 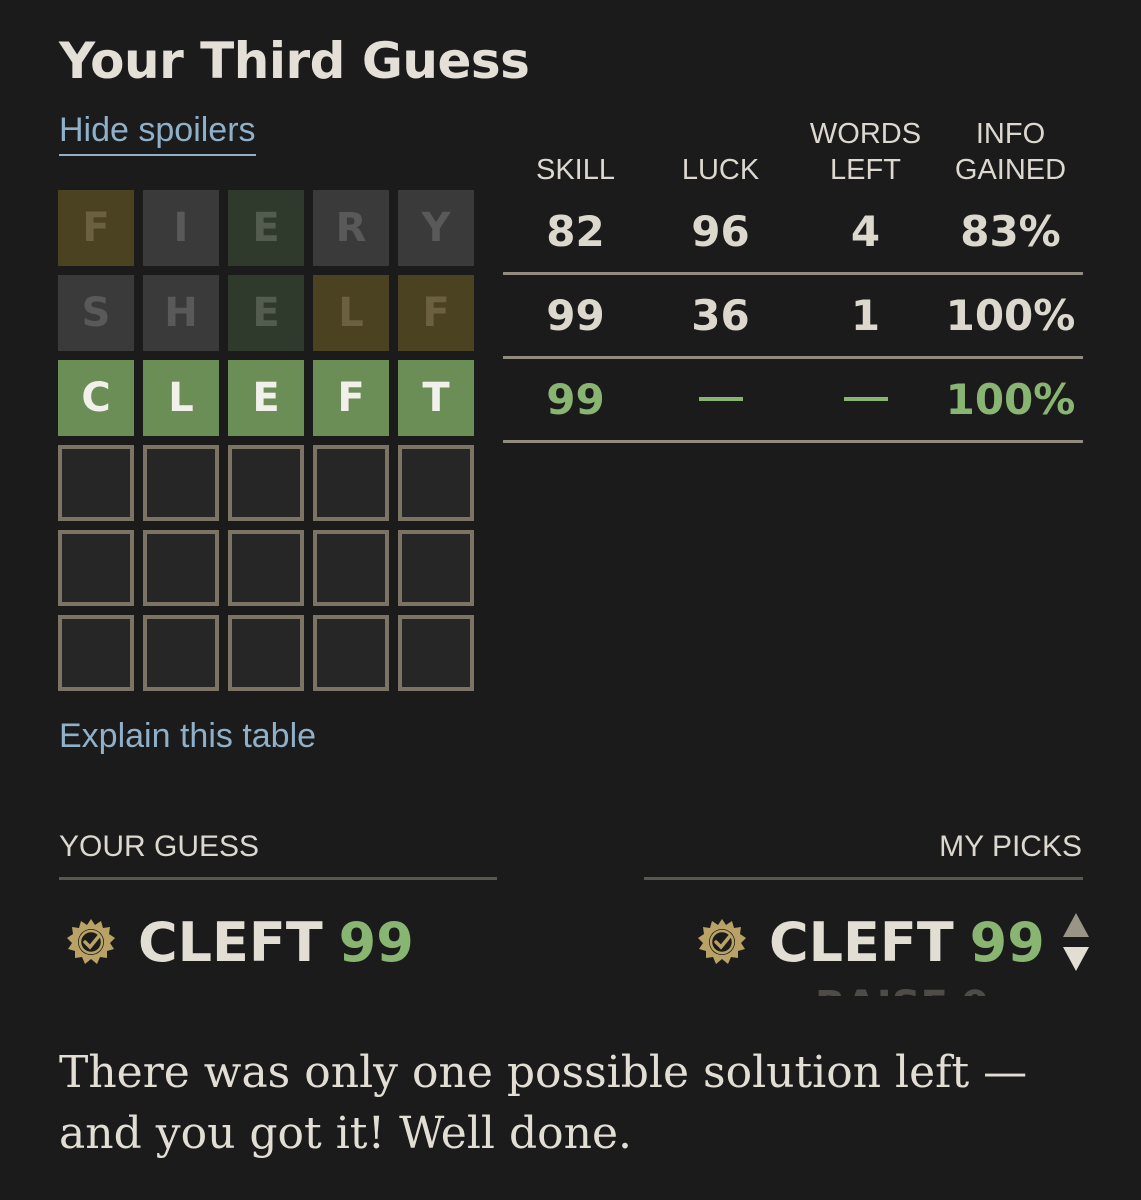 I want to click on header-words-left: WORDS LEFT, so click(x=865, y=152).